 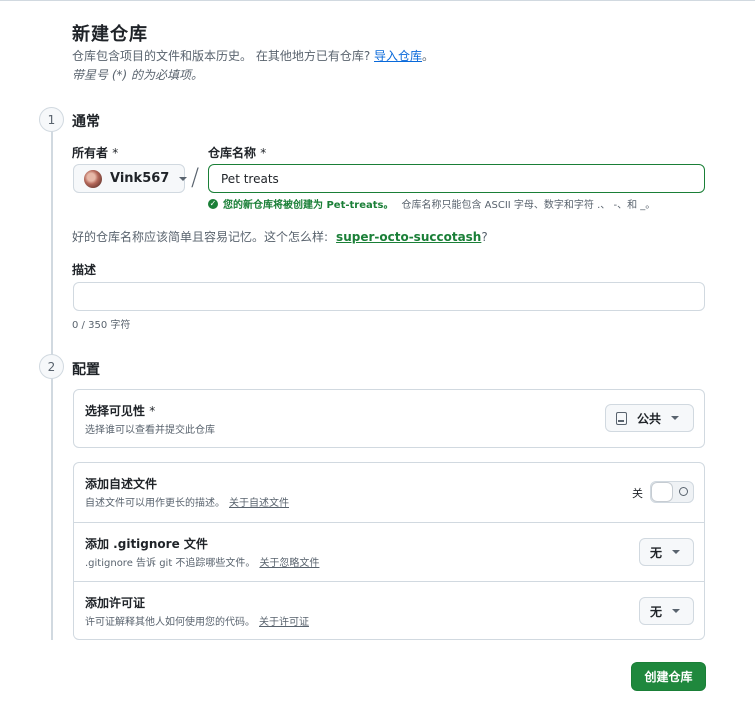 I want to click on description-char-count: 0 / 350 字符, so click(x=101, y=325).